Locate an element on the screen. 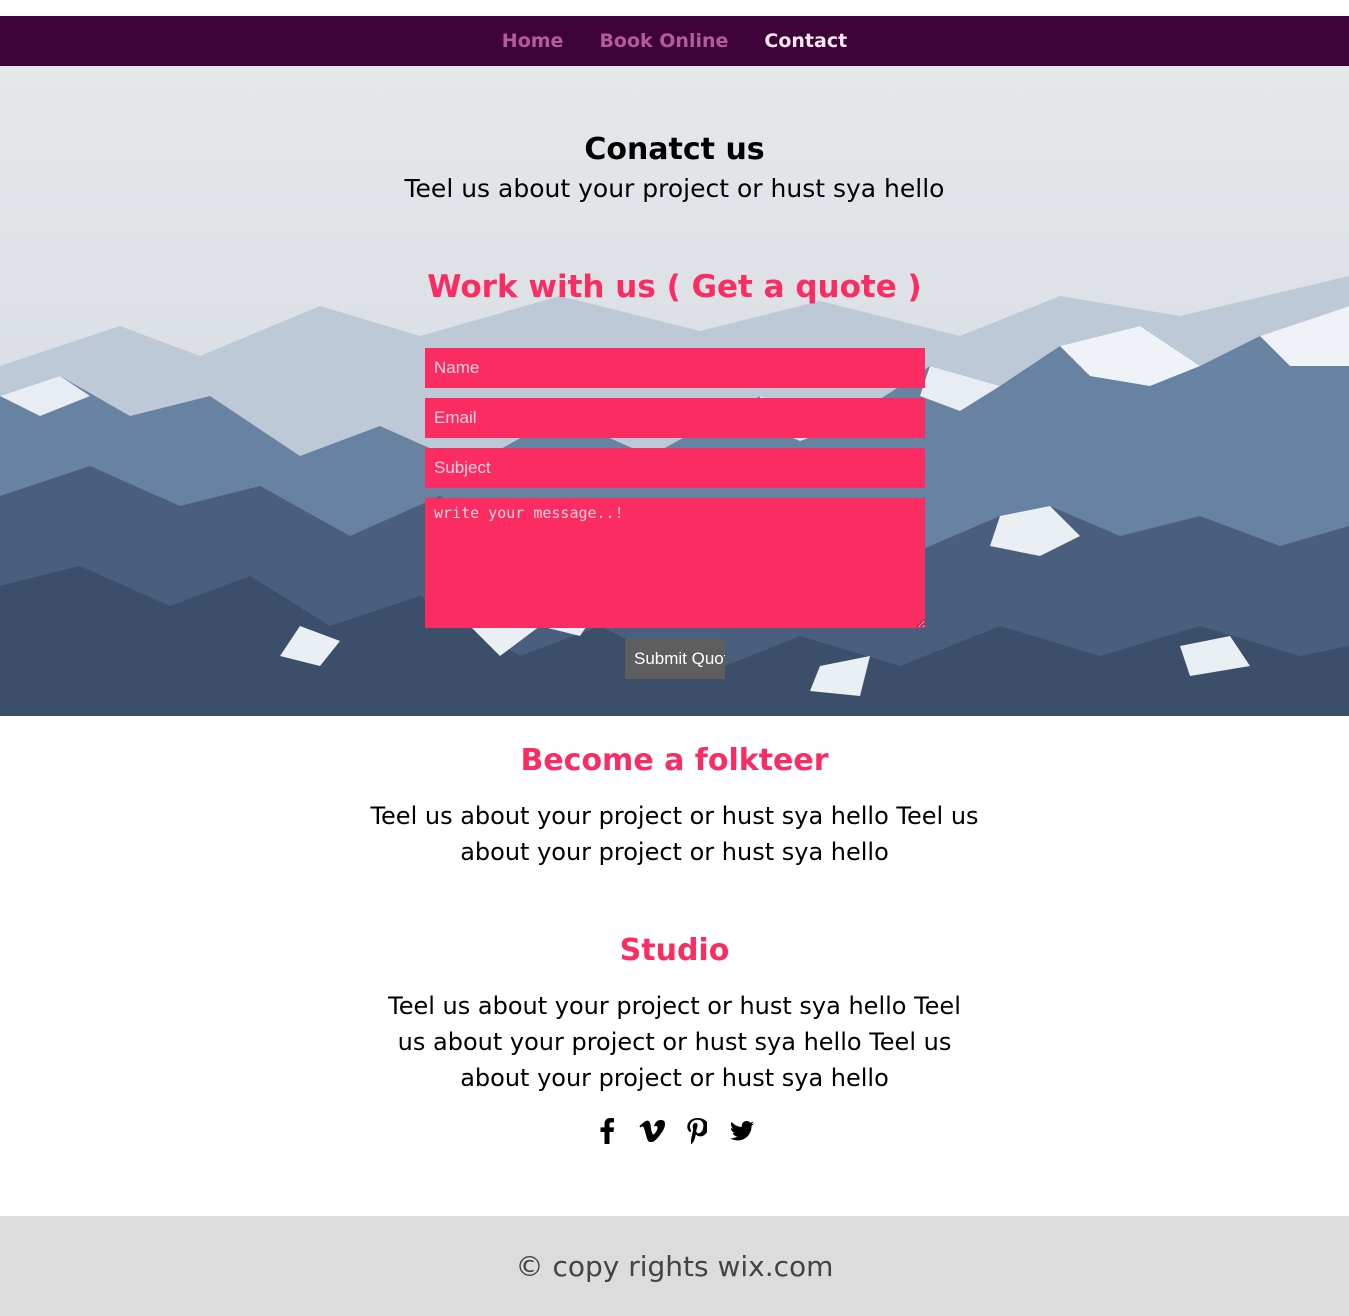  submit-quote-button: Submit Quote is located at coordinates (675, 659).